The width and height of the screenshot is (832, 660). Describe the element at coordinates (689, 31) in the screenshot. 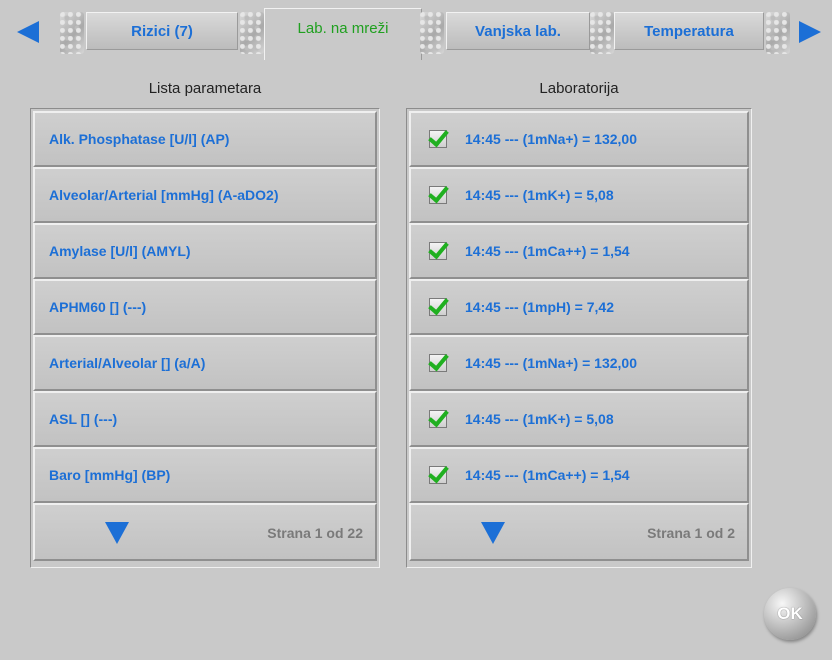

I see `tab-temperatura: Temperatura` at that location.